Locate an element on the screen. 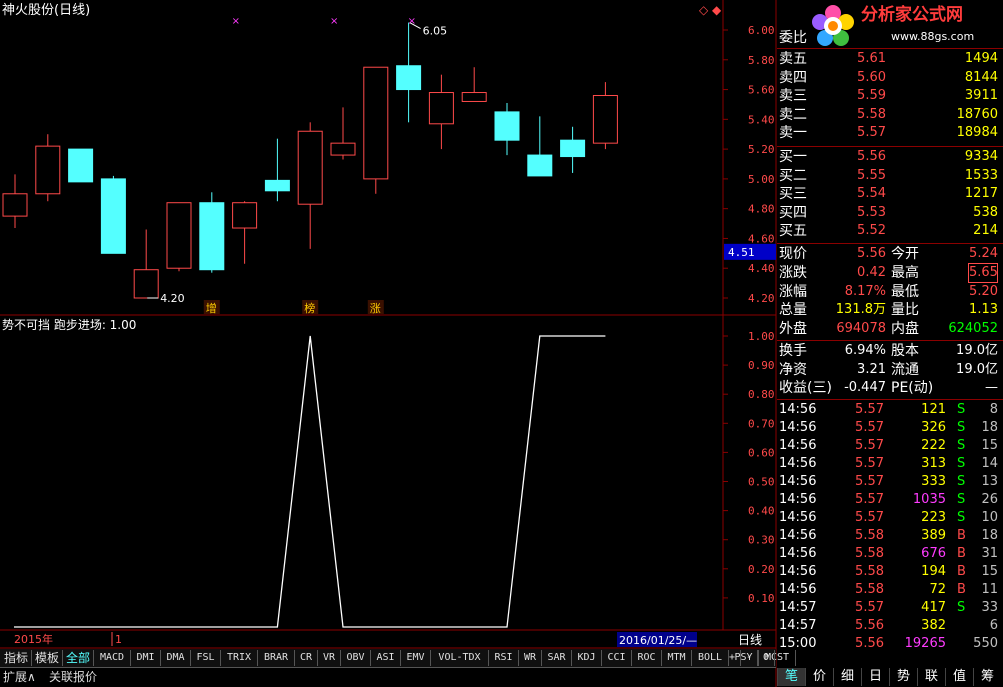  current-price-label: 4.51 is located at coordinates (741, 252).